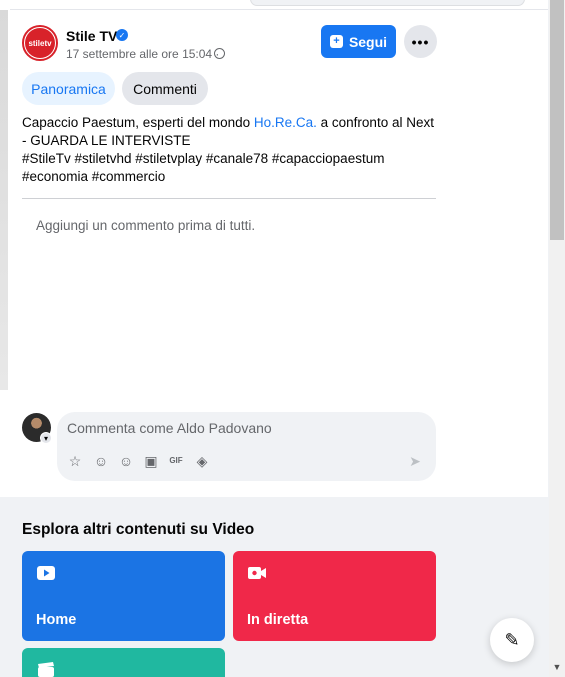  What do you see at coordinates (123, 596) in the screenshot?
I see `tile-home: Home` at bounding box center [123, 596].